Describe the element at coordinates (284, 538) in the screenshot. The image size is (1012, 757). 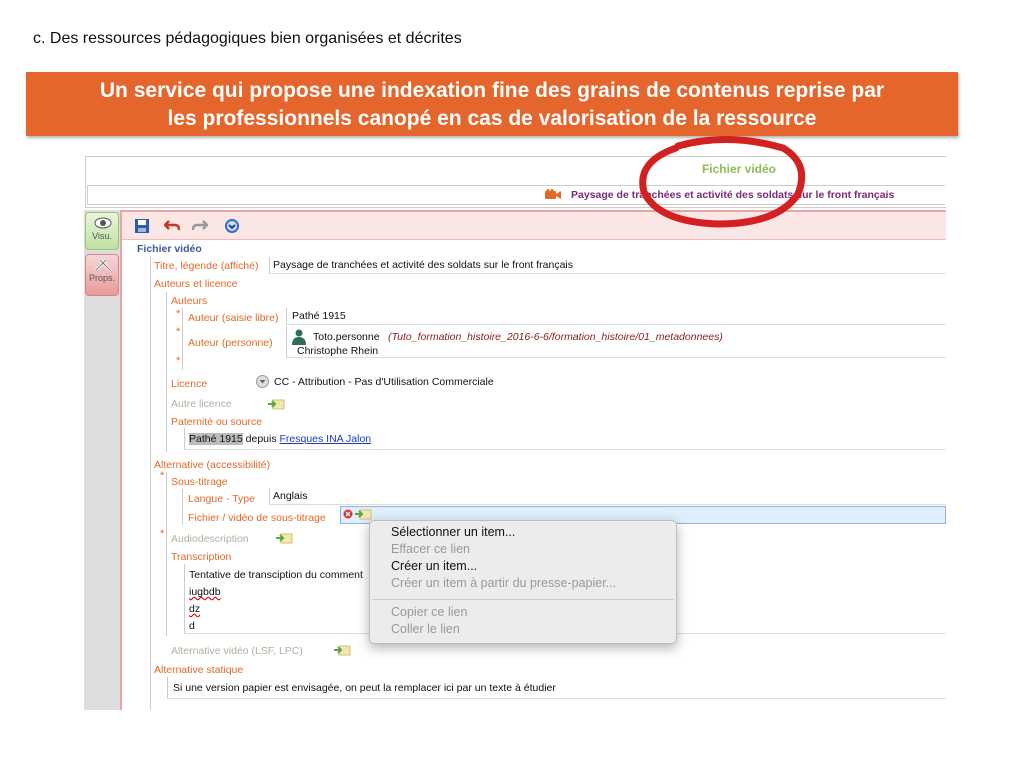
I see `add-audiodescription-icon` at that location.